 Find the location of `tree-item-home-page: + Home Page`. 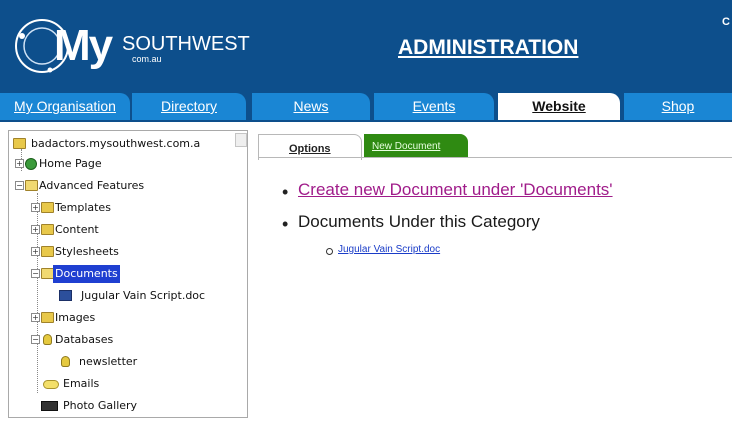

tree-item-home-page: + Home Page is located at coordinates (125, 164).